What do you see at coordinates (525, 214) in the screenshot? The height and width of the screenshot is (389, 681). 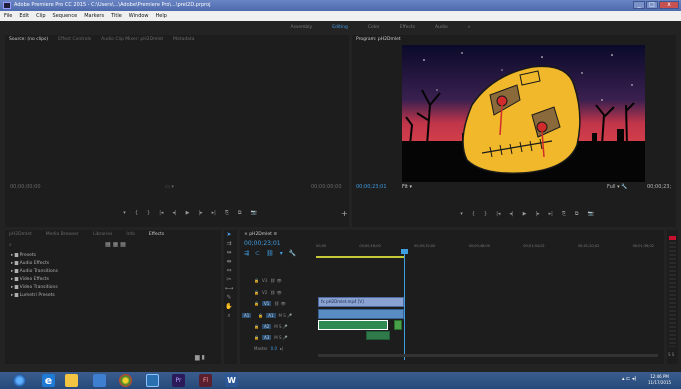 I see `program-play-icon: ▶` at bounding box center [525, 214].